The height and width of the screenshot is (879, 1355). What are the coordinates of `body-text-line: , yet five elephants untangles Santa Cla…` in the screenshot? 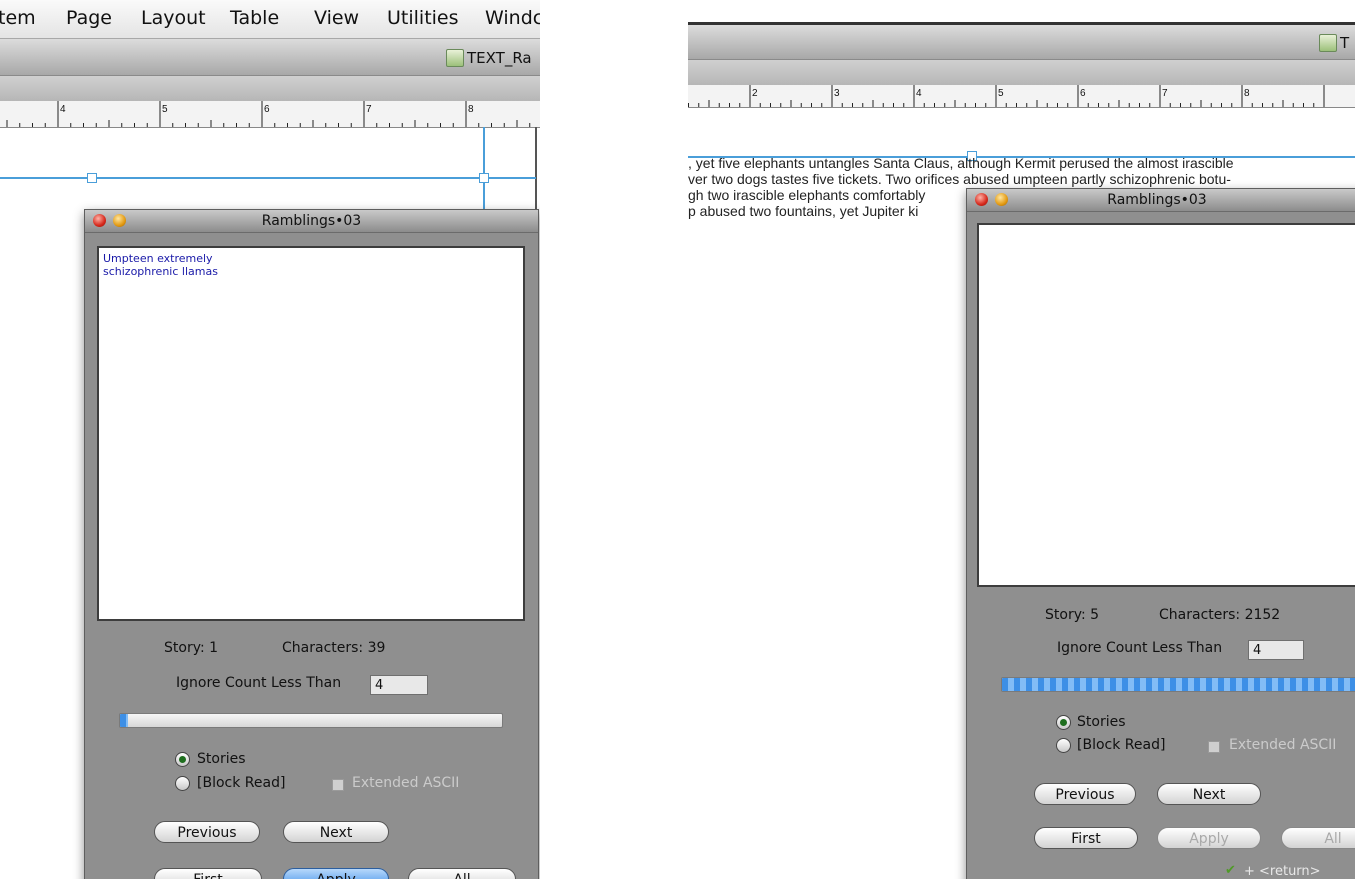 It's located at (961, 163).